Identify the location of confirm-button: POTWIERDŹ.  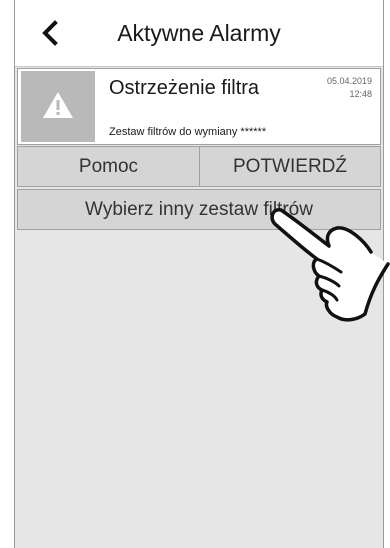
(290, 166).